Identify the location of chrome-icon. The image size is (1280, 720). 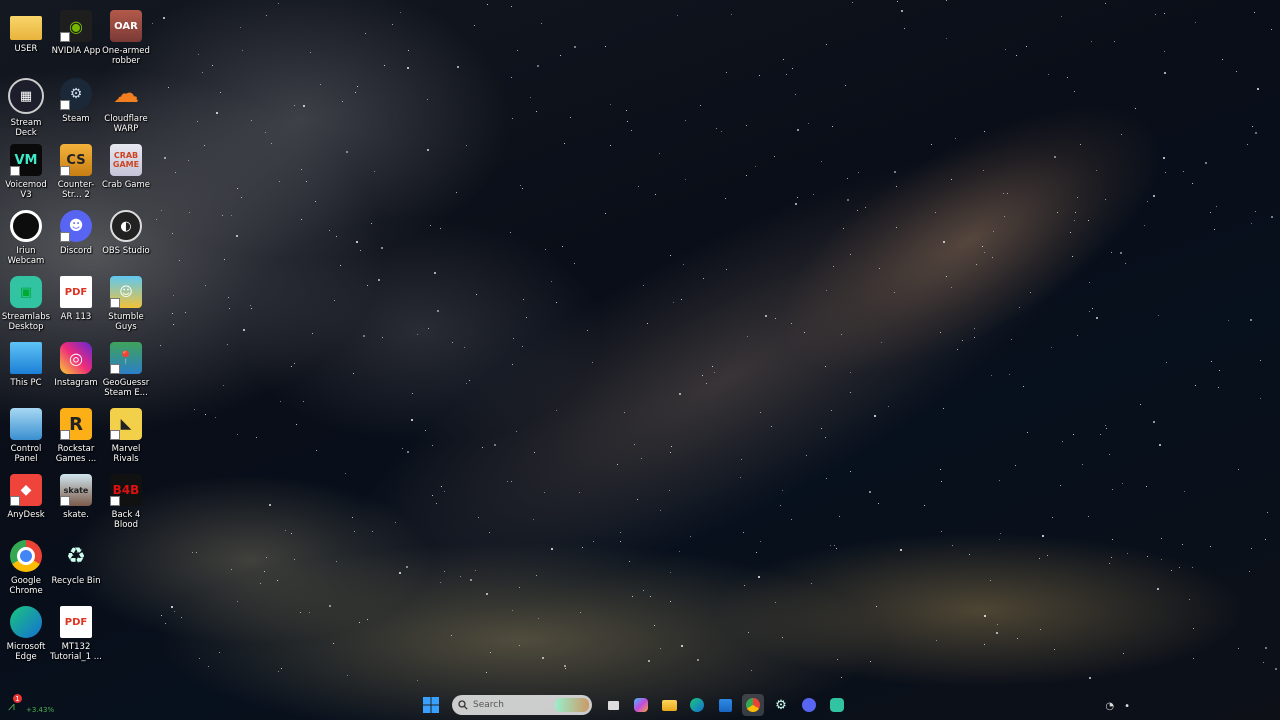
(753, 705).